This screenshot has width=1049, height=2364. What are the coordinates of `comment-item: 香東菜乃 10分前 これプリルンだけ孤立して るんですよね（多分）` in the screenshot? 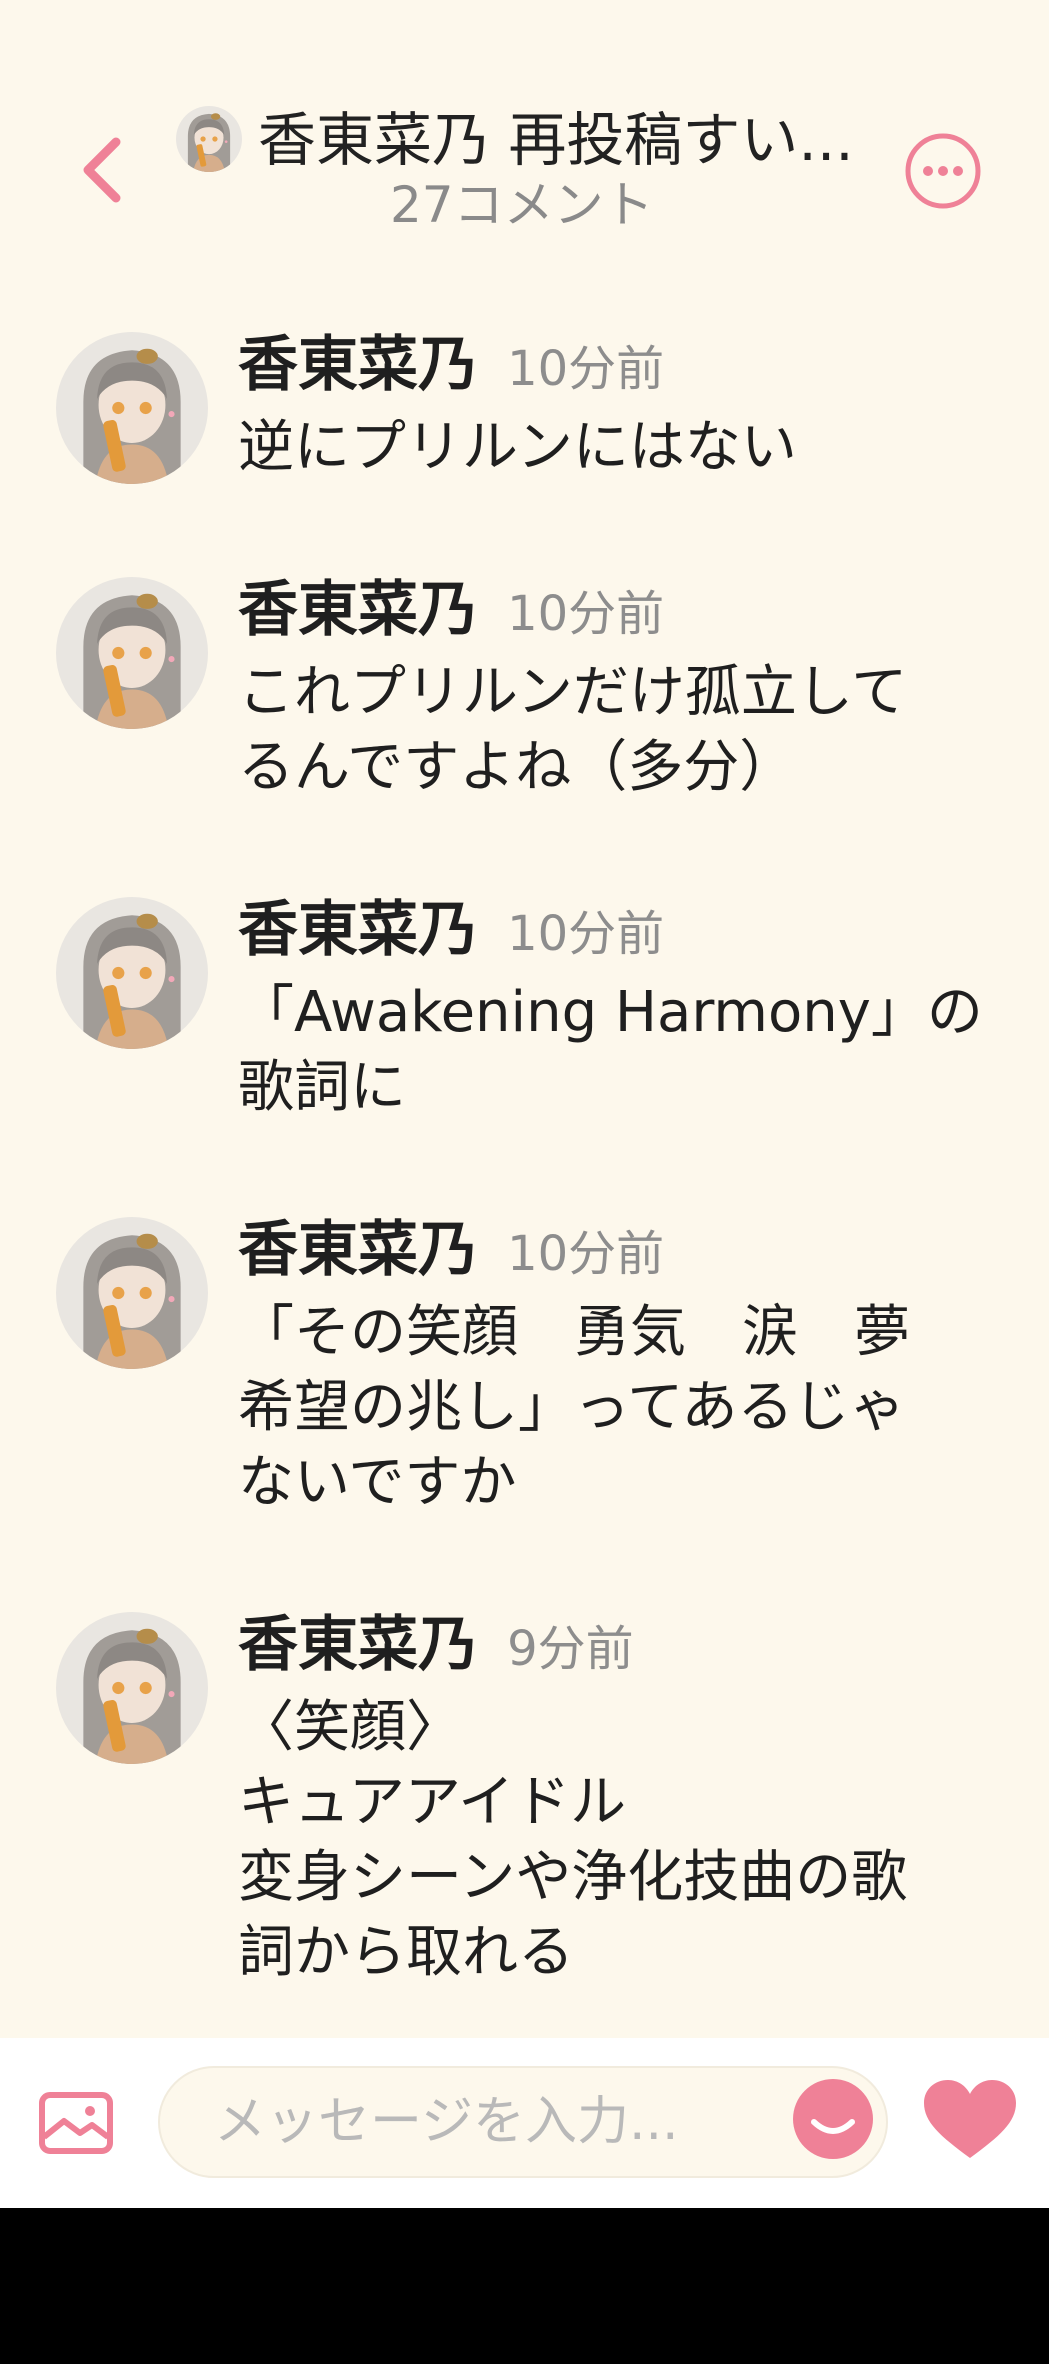 It's located at (524, 685).